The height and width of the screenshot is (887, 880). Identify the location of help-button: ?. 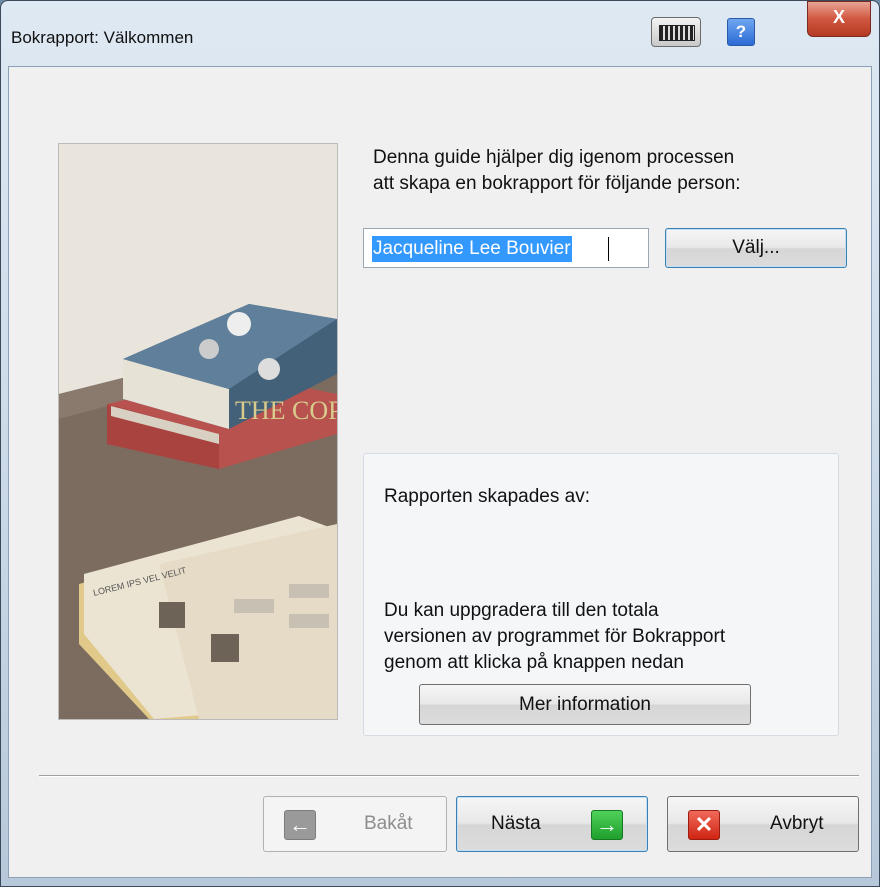
(741, 32).